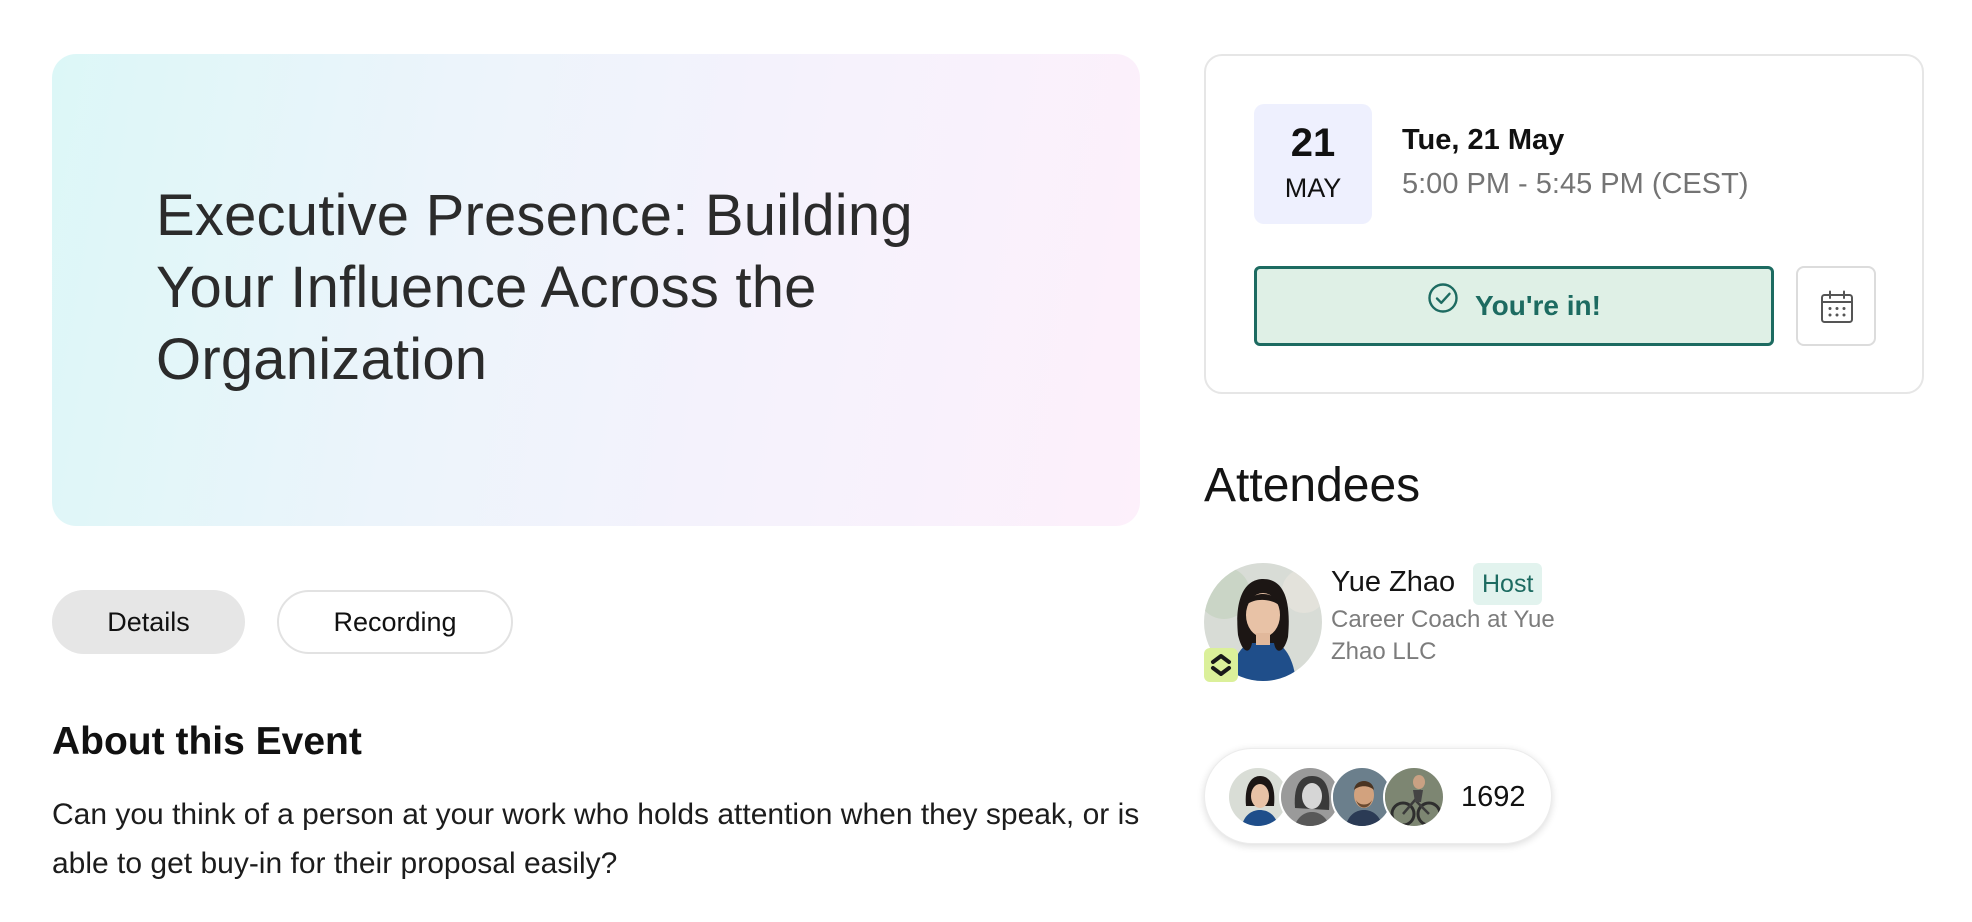  What do you see at coordinates (1443, 305) in the screenshot?
I see `check-circle-icon` at bounding box center [1443, 305].